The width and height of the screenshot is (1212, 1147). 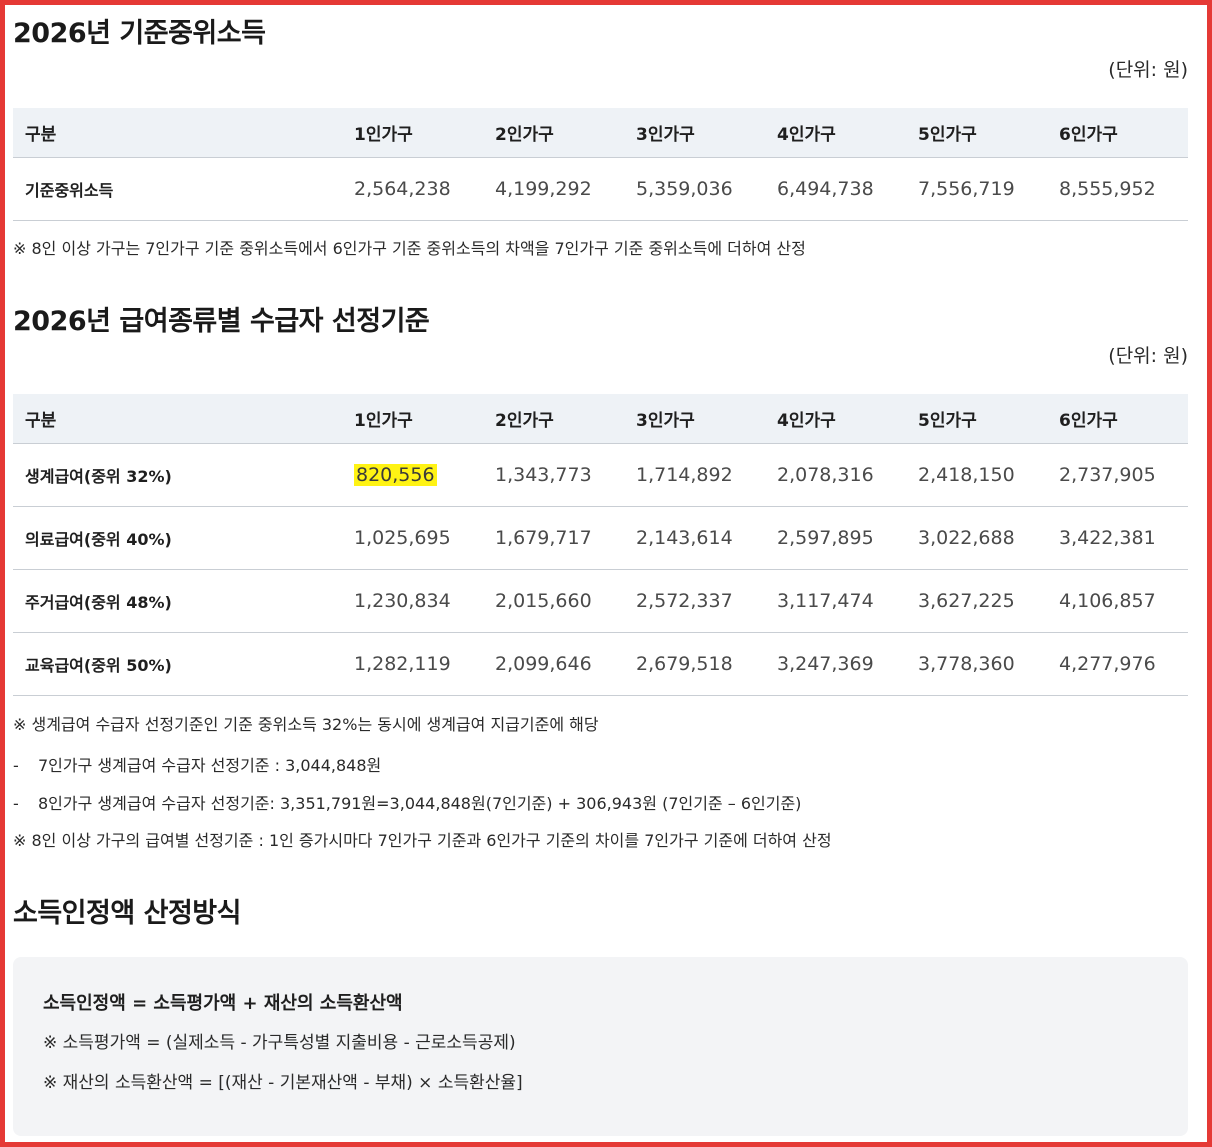 I want to click on table-cell: 3,422,381, so click(x=1117, y=538).